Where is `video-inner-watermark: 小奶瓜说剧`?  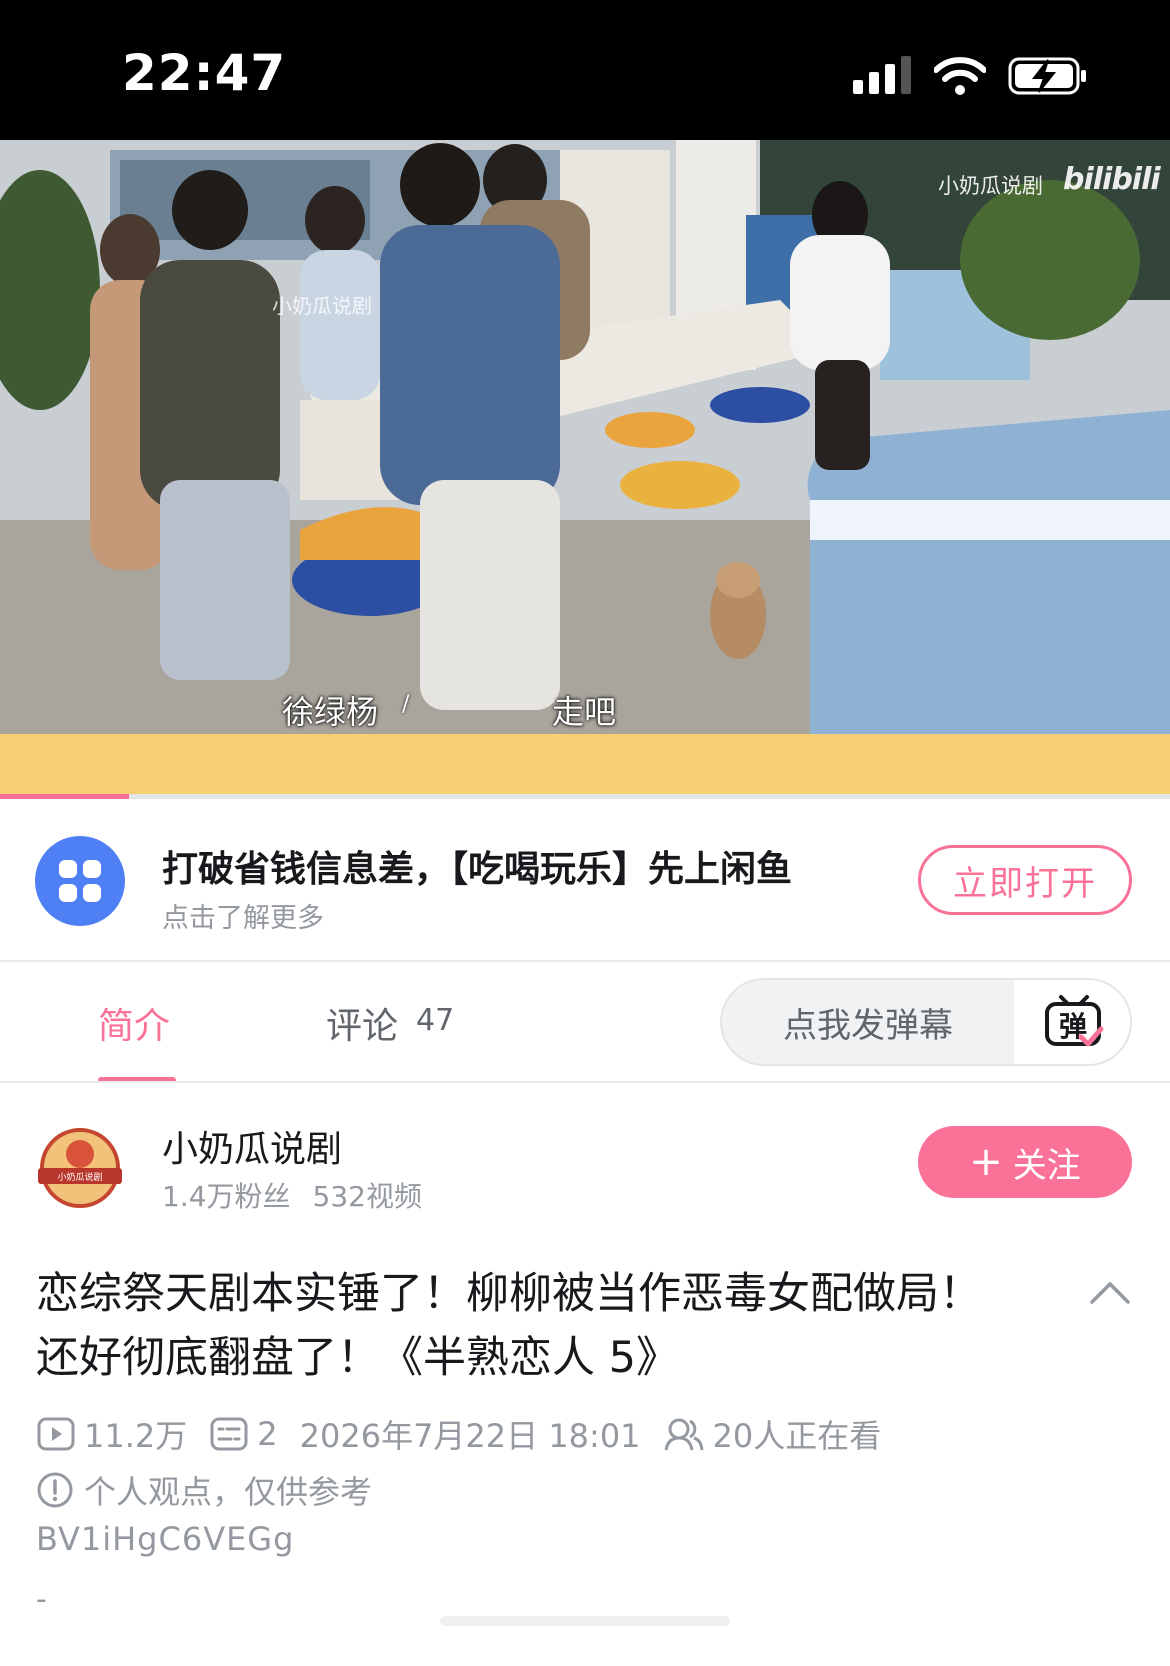 video-inner-watermark: 小奶瓜说剧 is located at coordinates (322, 306).